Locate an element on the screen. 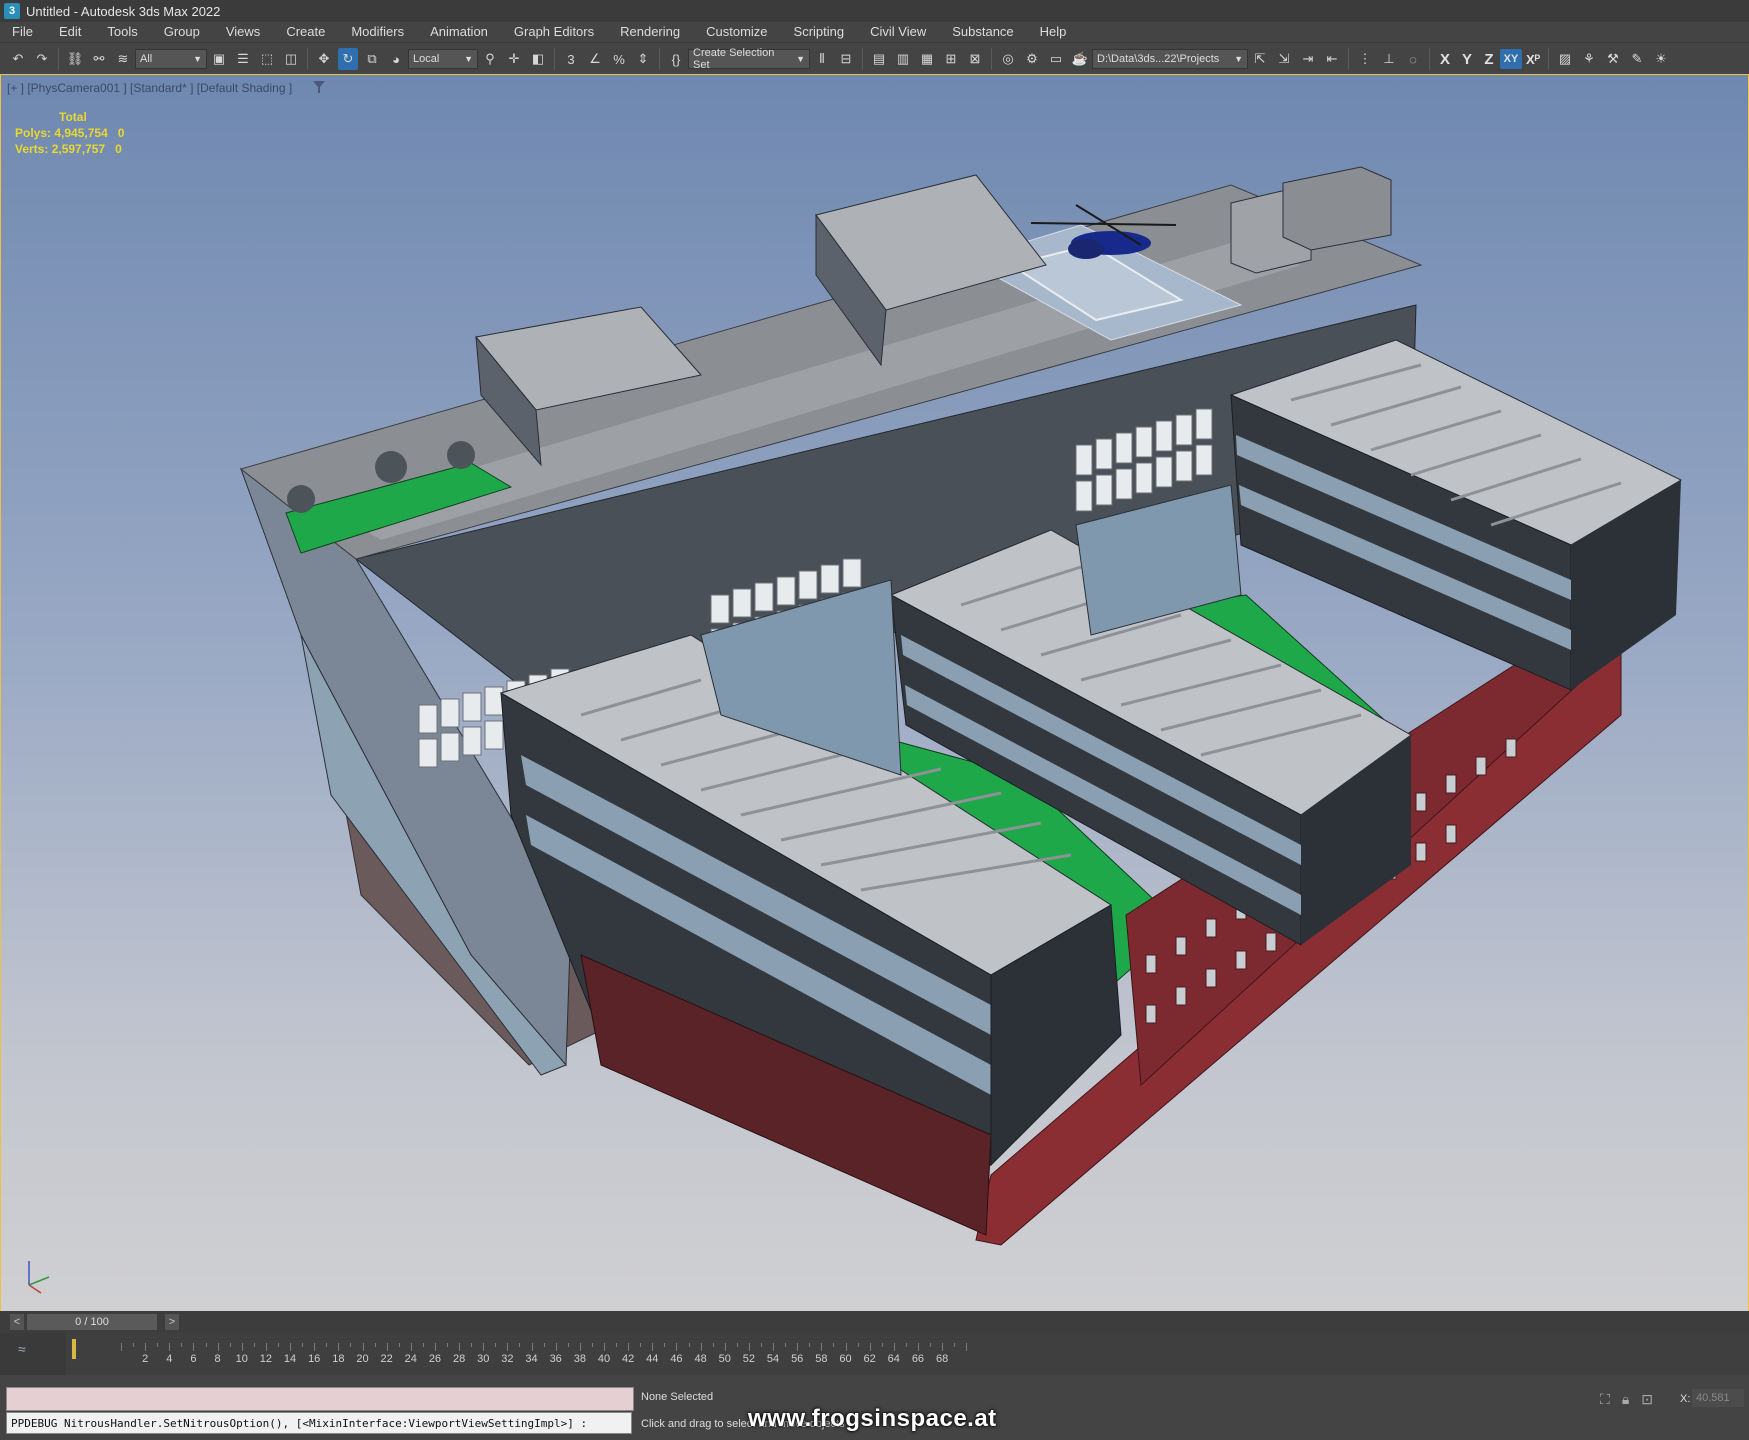 Image resolution: width=1749 pixels, height=1440 pixels. pivot-center-icon: ⚲ is located at coordinates (490, 59).